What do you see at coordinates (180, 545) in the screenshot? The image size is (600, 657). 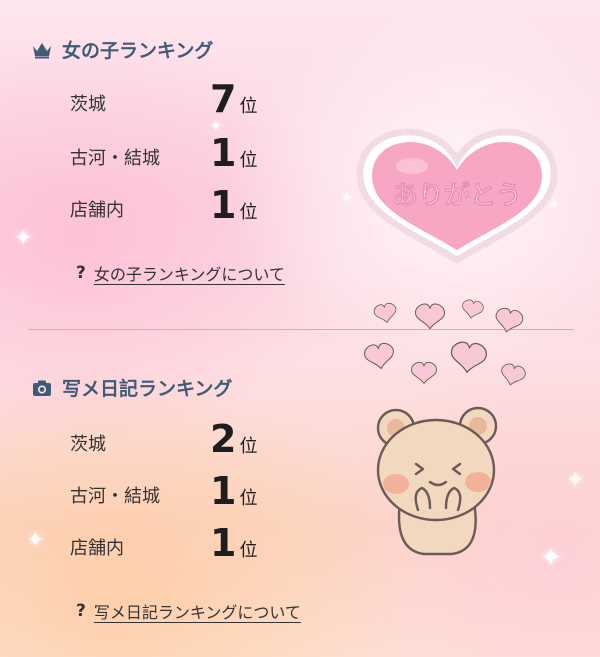 I see `diary-rank-row-store: 店舗内 1位` at bounding box center [180, 545].